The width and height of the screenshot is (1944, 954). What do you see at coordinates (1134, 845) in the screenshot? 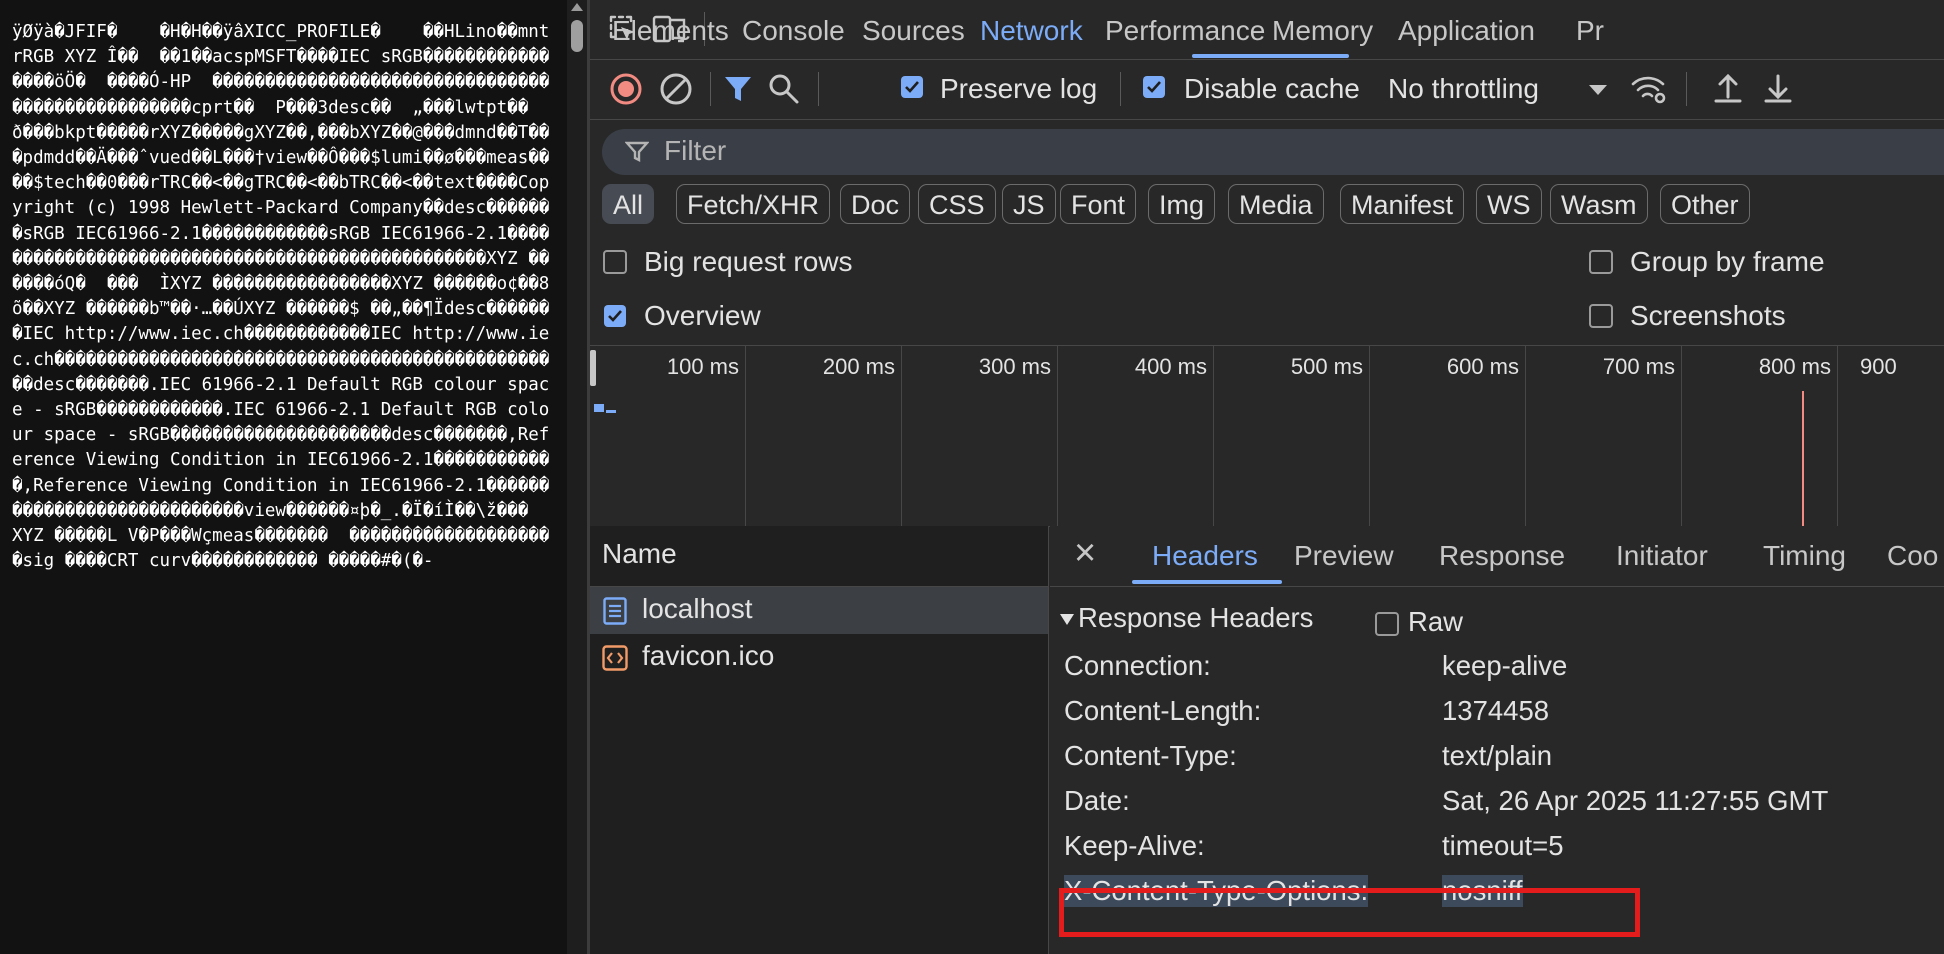
I see `header-name-keep-alive: Keep-Alive:` at bounding box center [1134, 845].